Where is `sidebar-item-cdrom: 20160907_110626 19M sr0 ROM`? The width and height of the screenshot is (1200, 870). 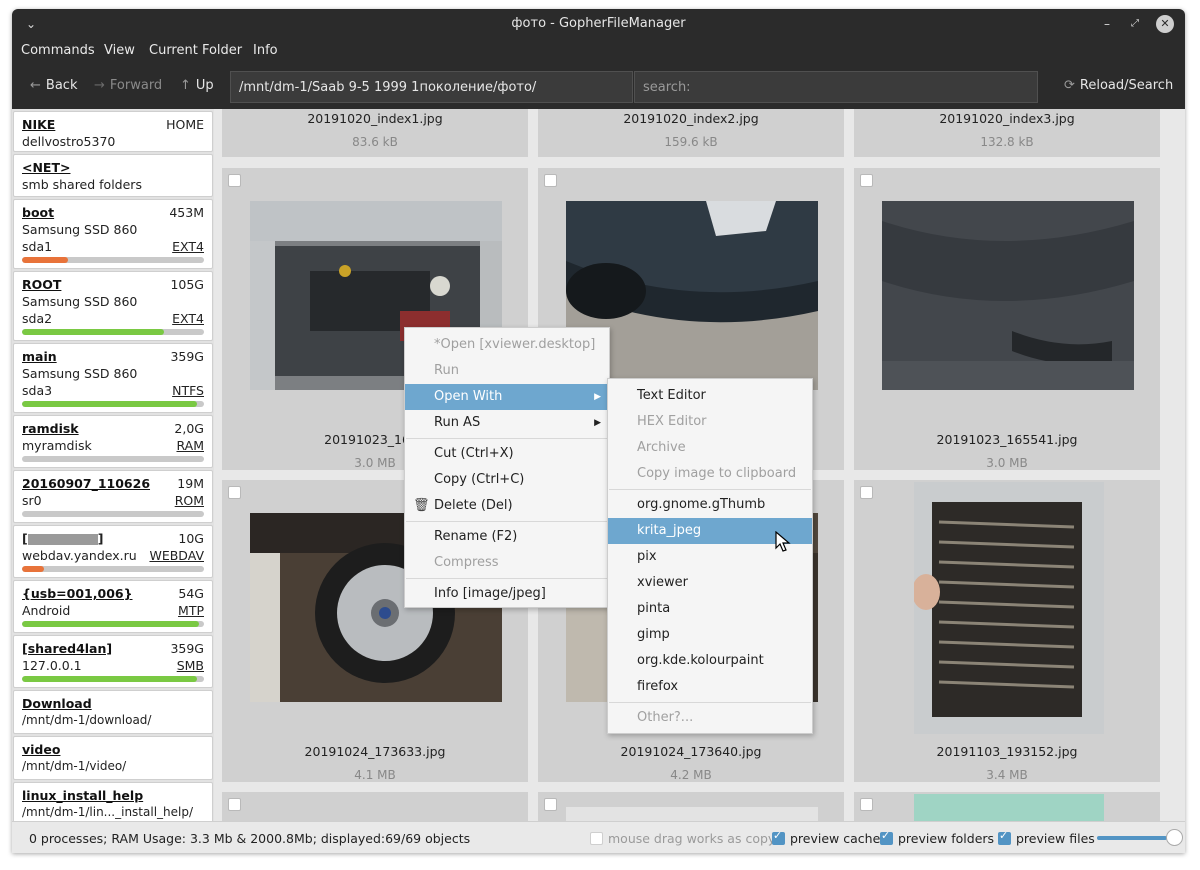 sidebar-item-cdrom: 20160907_110626 19M sr0 ROM is located at coordinates (113, 496).